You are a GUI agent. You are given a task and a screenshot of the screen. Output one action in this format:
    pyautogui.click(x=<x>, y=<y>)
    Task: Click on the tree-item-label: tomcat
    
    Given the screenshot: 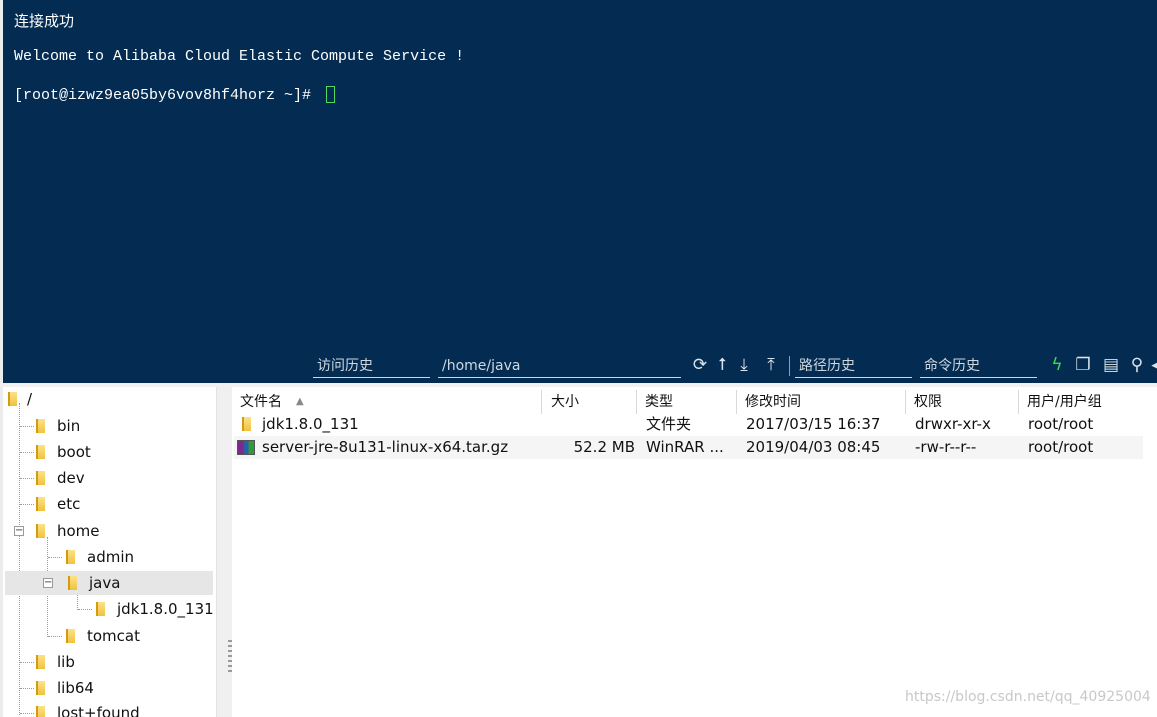 What is the action you would take?
    pyautogui.click(x=113, y=636)
    